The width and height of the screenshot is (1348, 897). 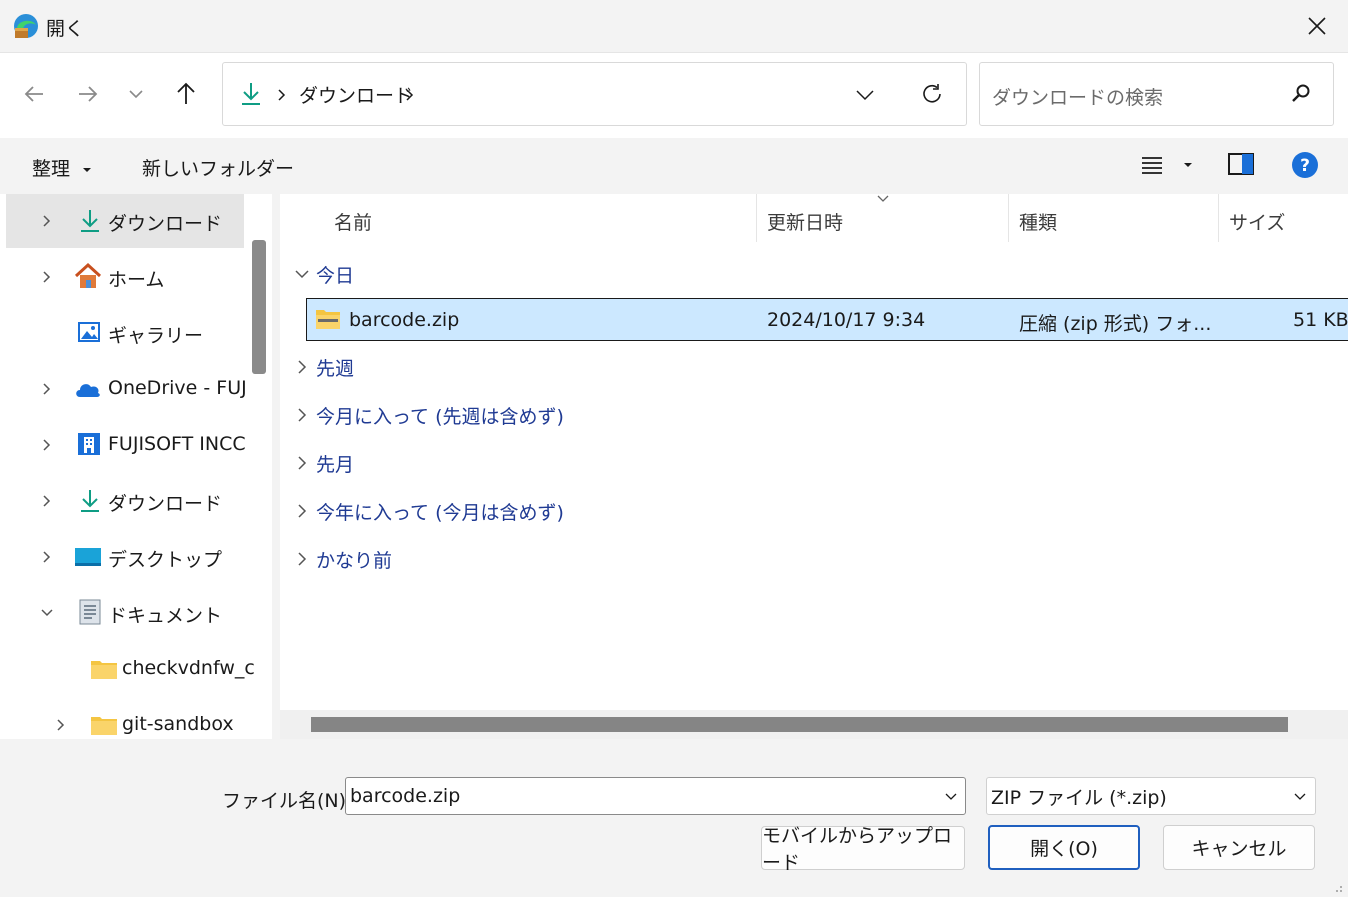 I want to click on group-header-today: 今日, so click(x=324, y=274).